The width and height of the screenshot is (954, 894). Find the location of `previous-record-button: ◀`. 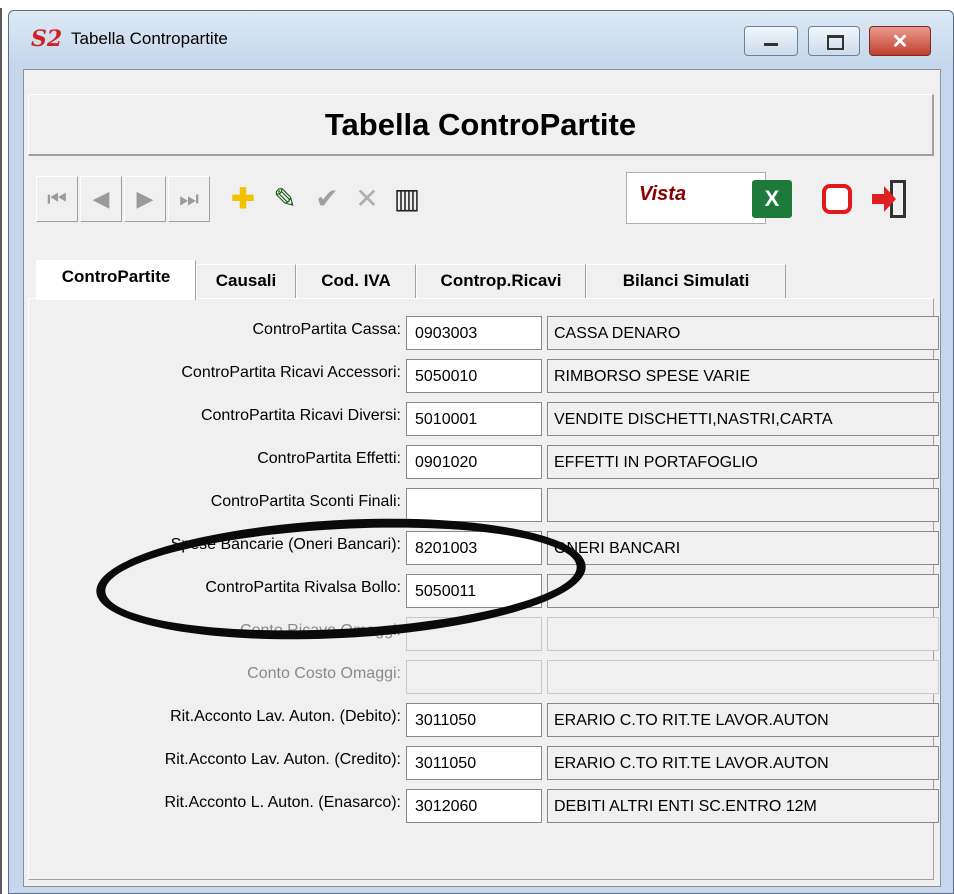

previous-record-button: ◀ is located at coordinates (101, 199).